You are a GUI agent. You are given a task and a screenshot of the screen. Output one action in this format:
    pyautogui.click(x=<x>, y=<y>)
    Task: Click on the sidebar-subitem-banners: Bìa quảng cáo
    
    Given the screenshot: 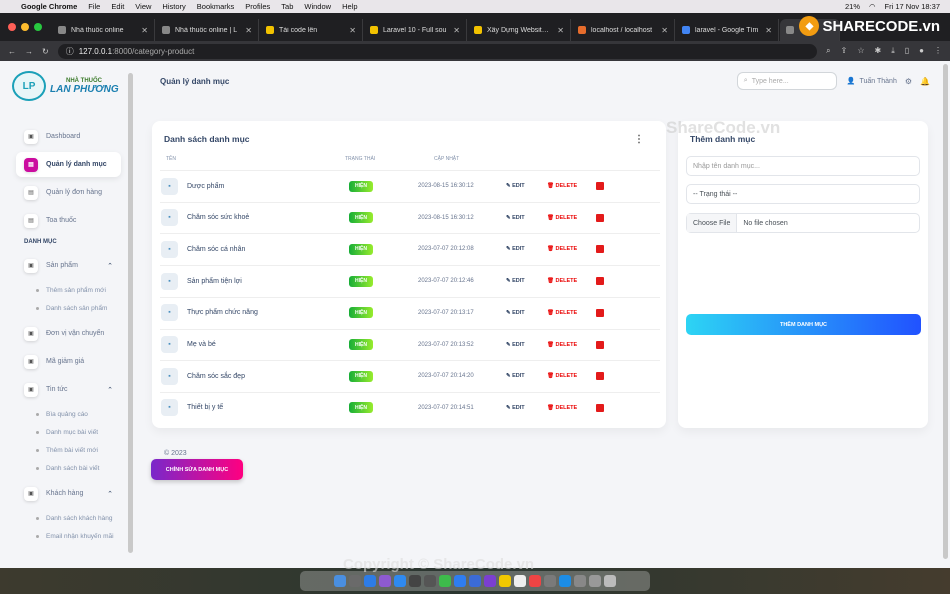 What is the action you would take?
    pyautogui.click(x=68, y=414)
    